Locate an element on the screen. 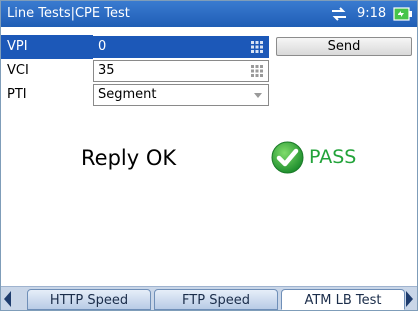  pass-status: PASS is located at coordinates (333, 157).